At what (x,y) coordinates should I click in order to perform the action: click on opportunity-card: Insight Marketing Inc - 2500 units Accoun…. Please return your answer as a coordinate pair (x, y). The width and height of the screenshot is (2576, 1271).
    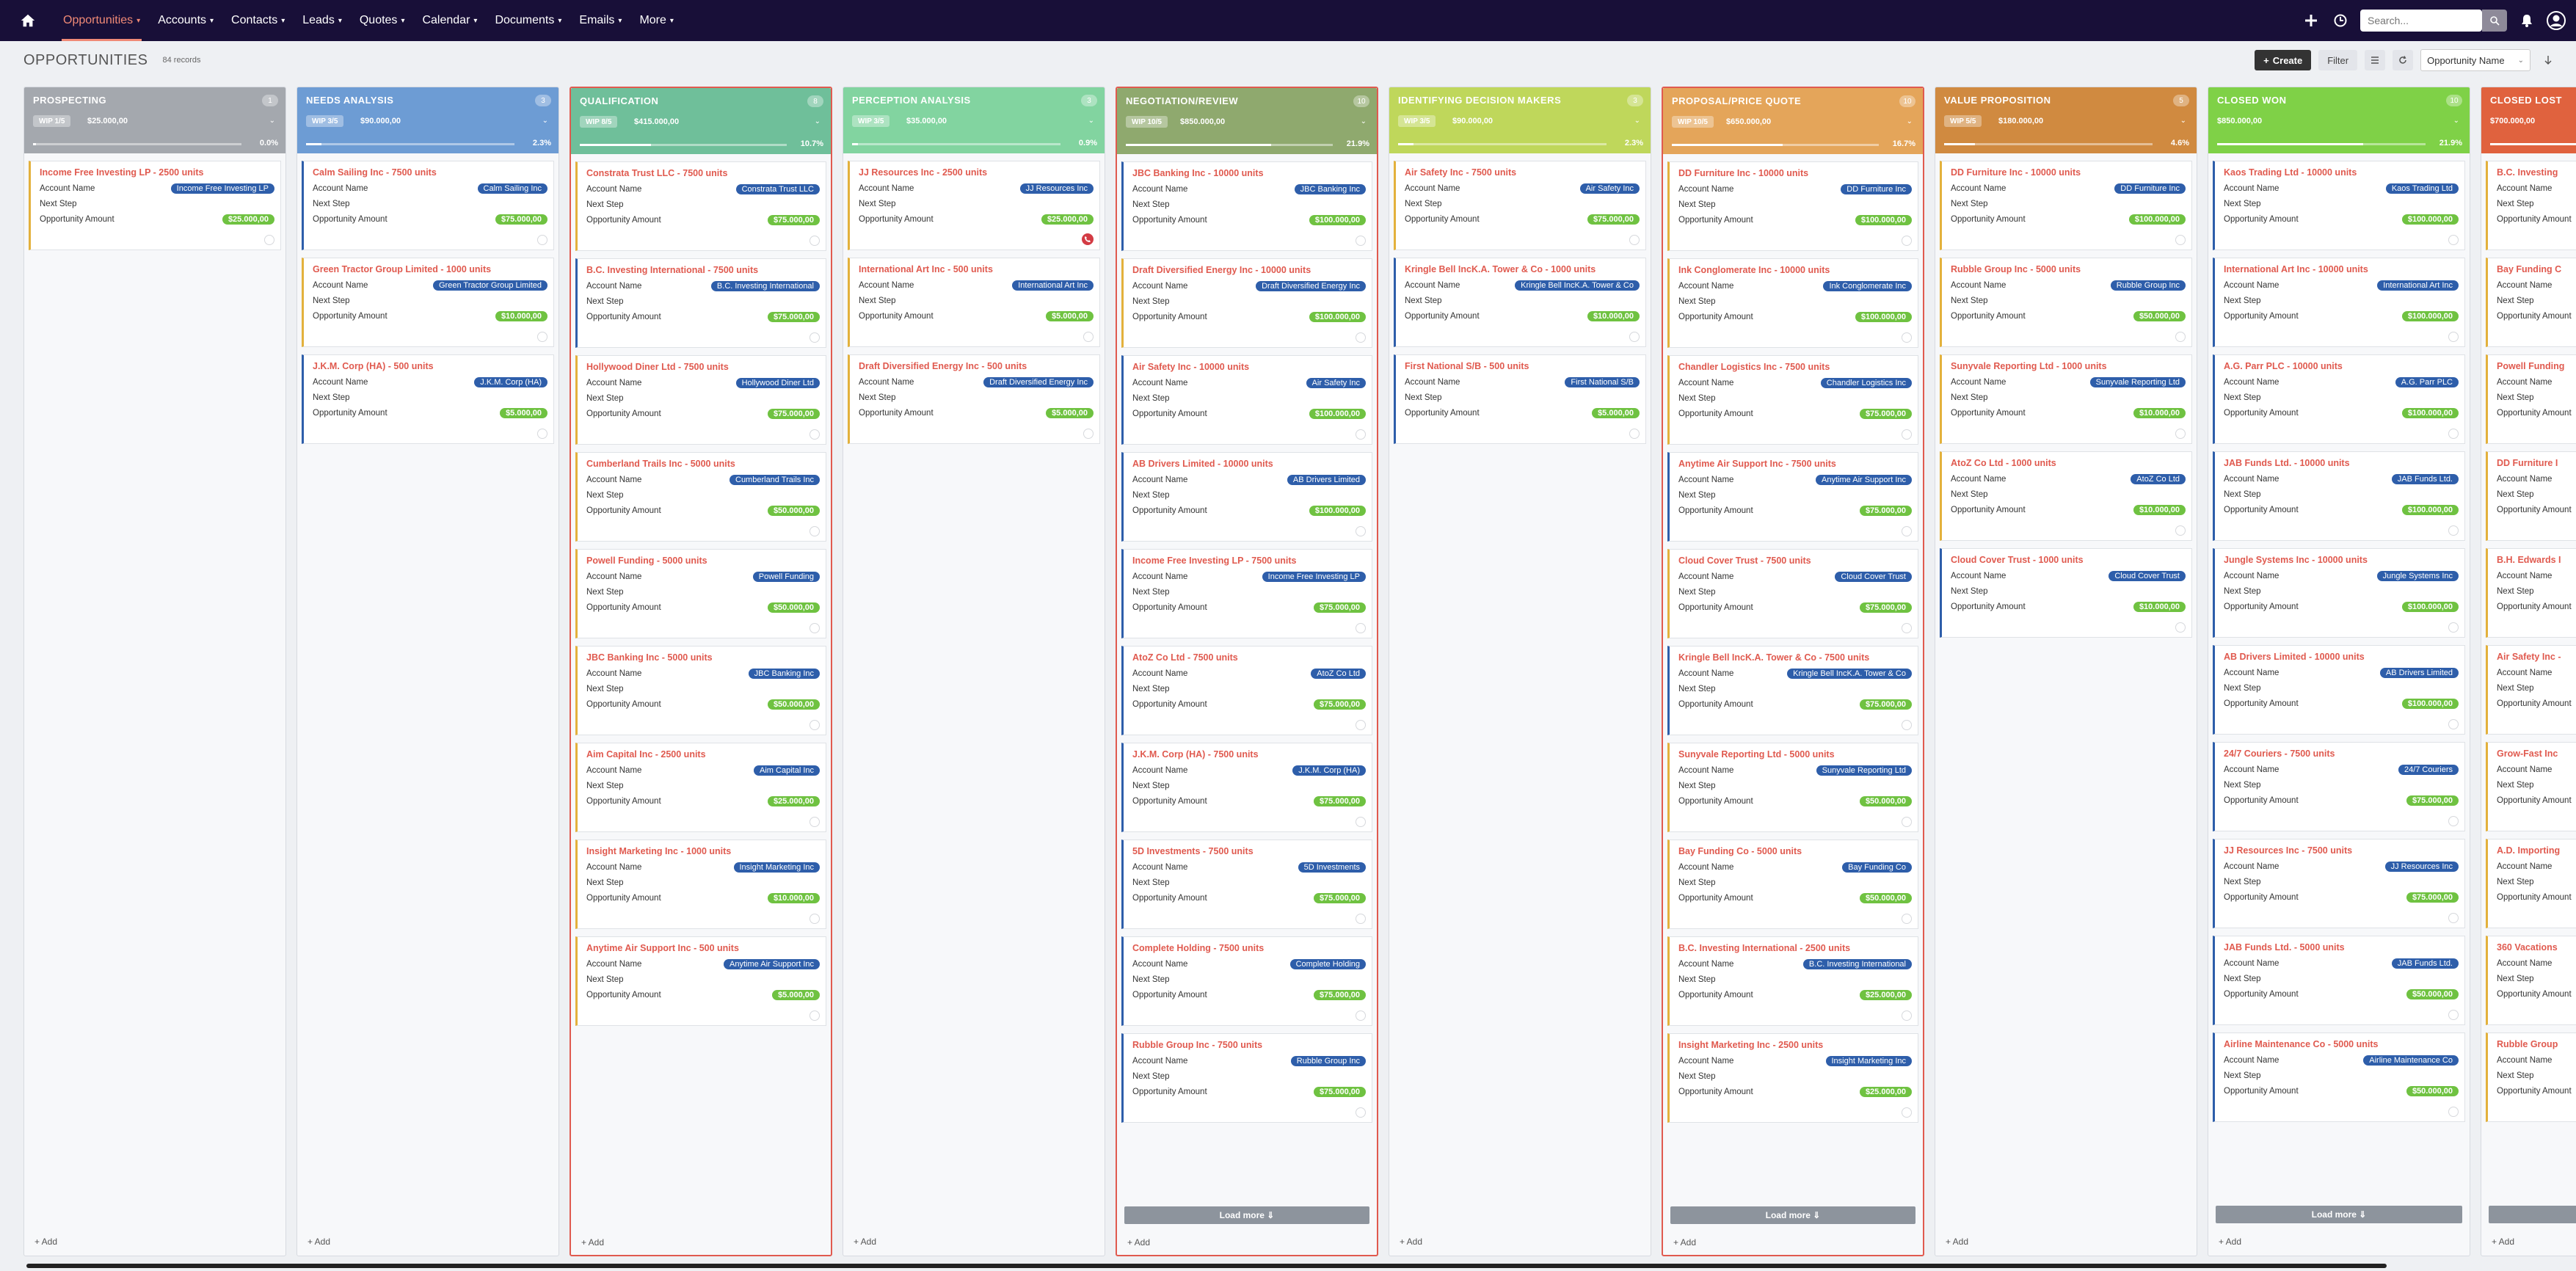
    Looking at the image, I should click on (1792, 1078).